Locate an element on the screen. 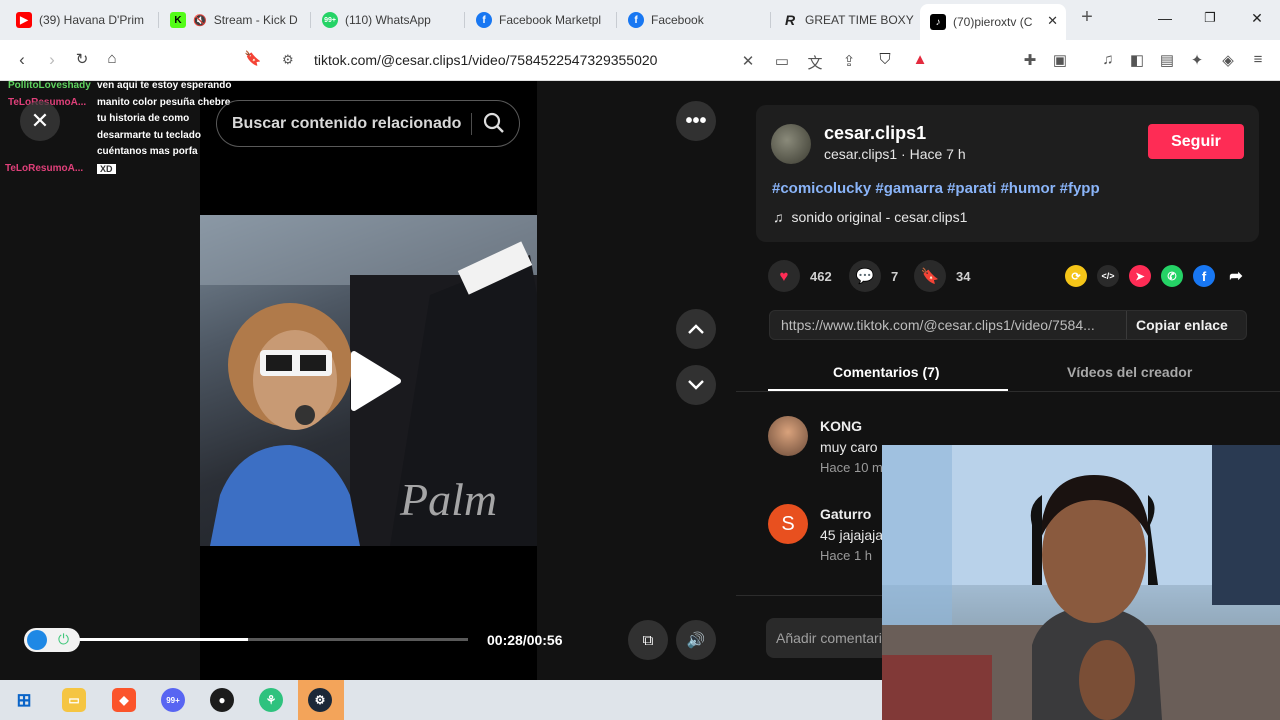 The image size is (1280, 720). heart-icon: ♥ is located at coordinates (784, 276).